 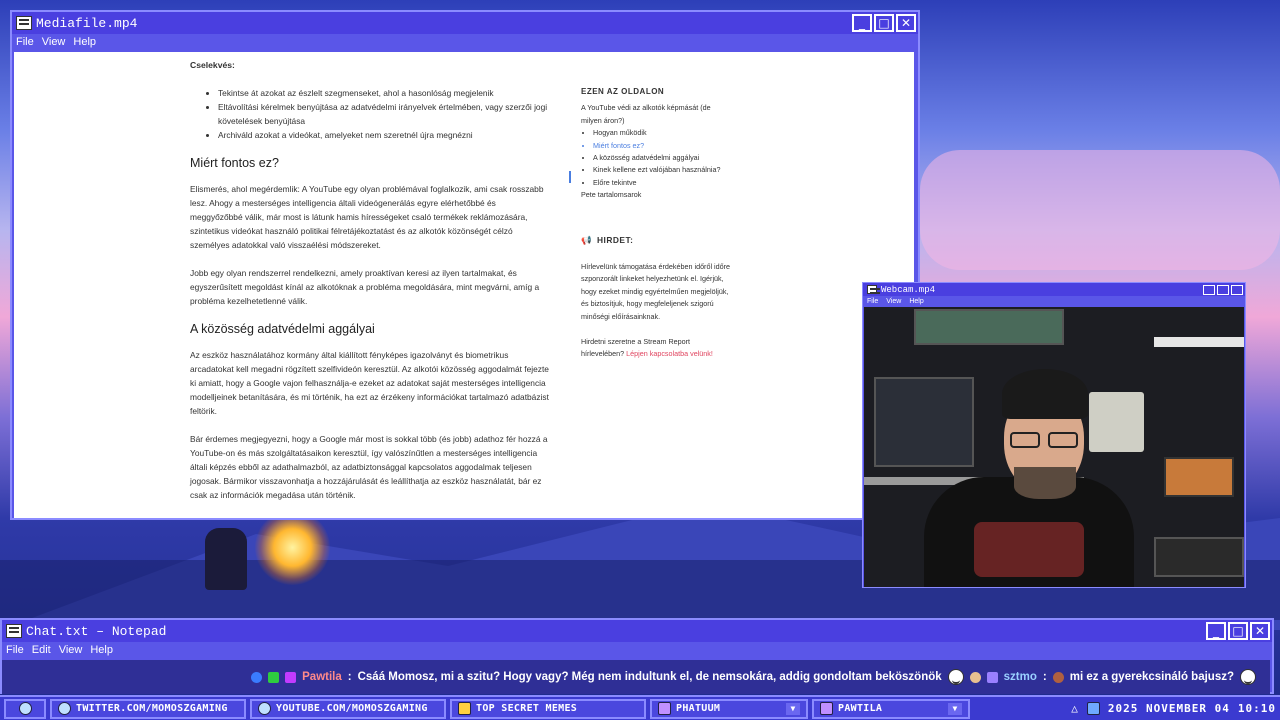 What do you see at coordinates (1199, 557) in the screenshot?
I see `keyboard` at bounding box center [1199, 557].